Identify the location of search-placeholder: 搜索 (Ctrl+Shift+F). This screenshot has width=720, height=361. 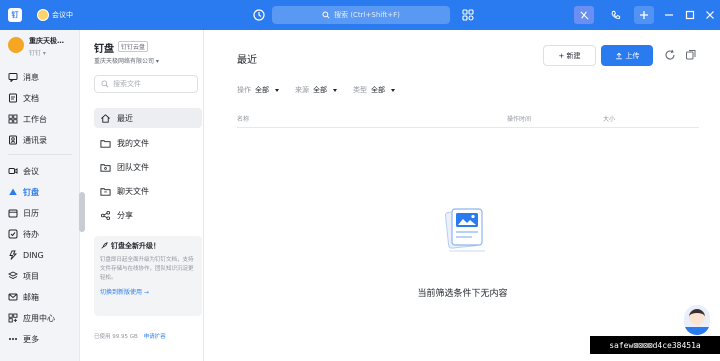
(367, 15).